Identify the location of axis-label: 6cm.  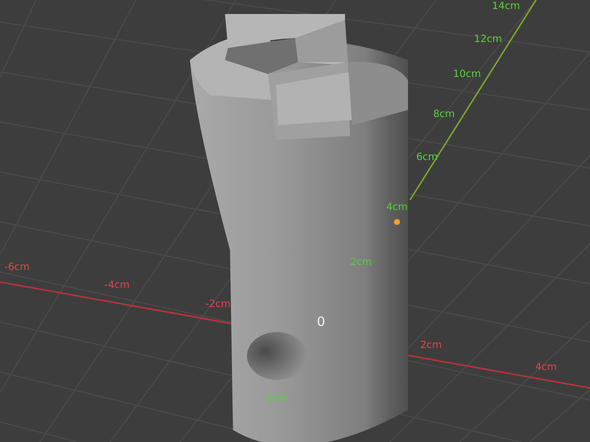
(427, 157).